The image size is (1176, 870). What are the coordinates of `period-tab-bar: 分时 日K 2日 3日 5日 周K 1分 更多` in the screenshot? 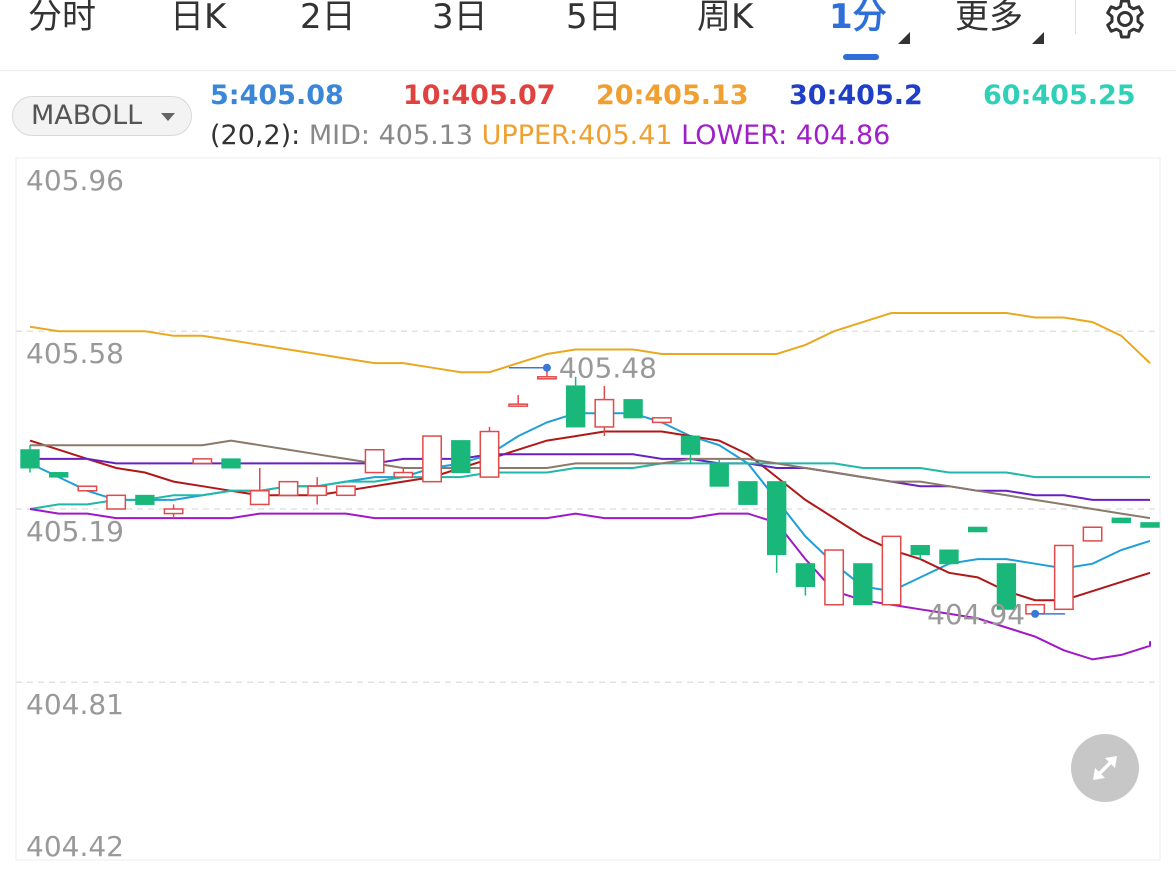 It's located at (588, 35).